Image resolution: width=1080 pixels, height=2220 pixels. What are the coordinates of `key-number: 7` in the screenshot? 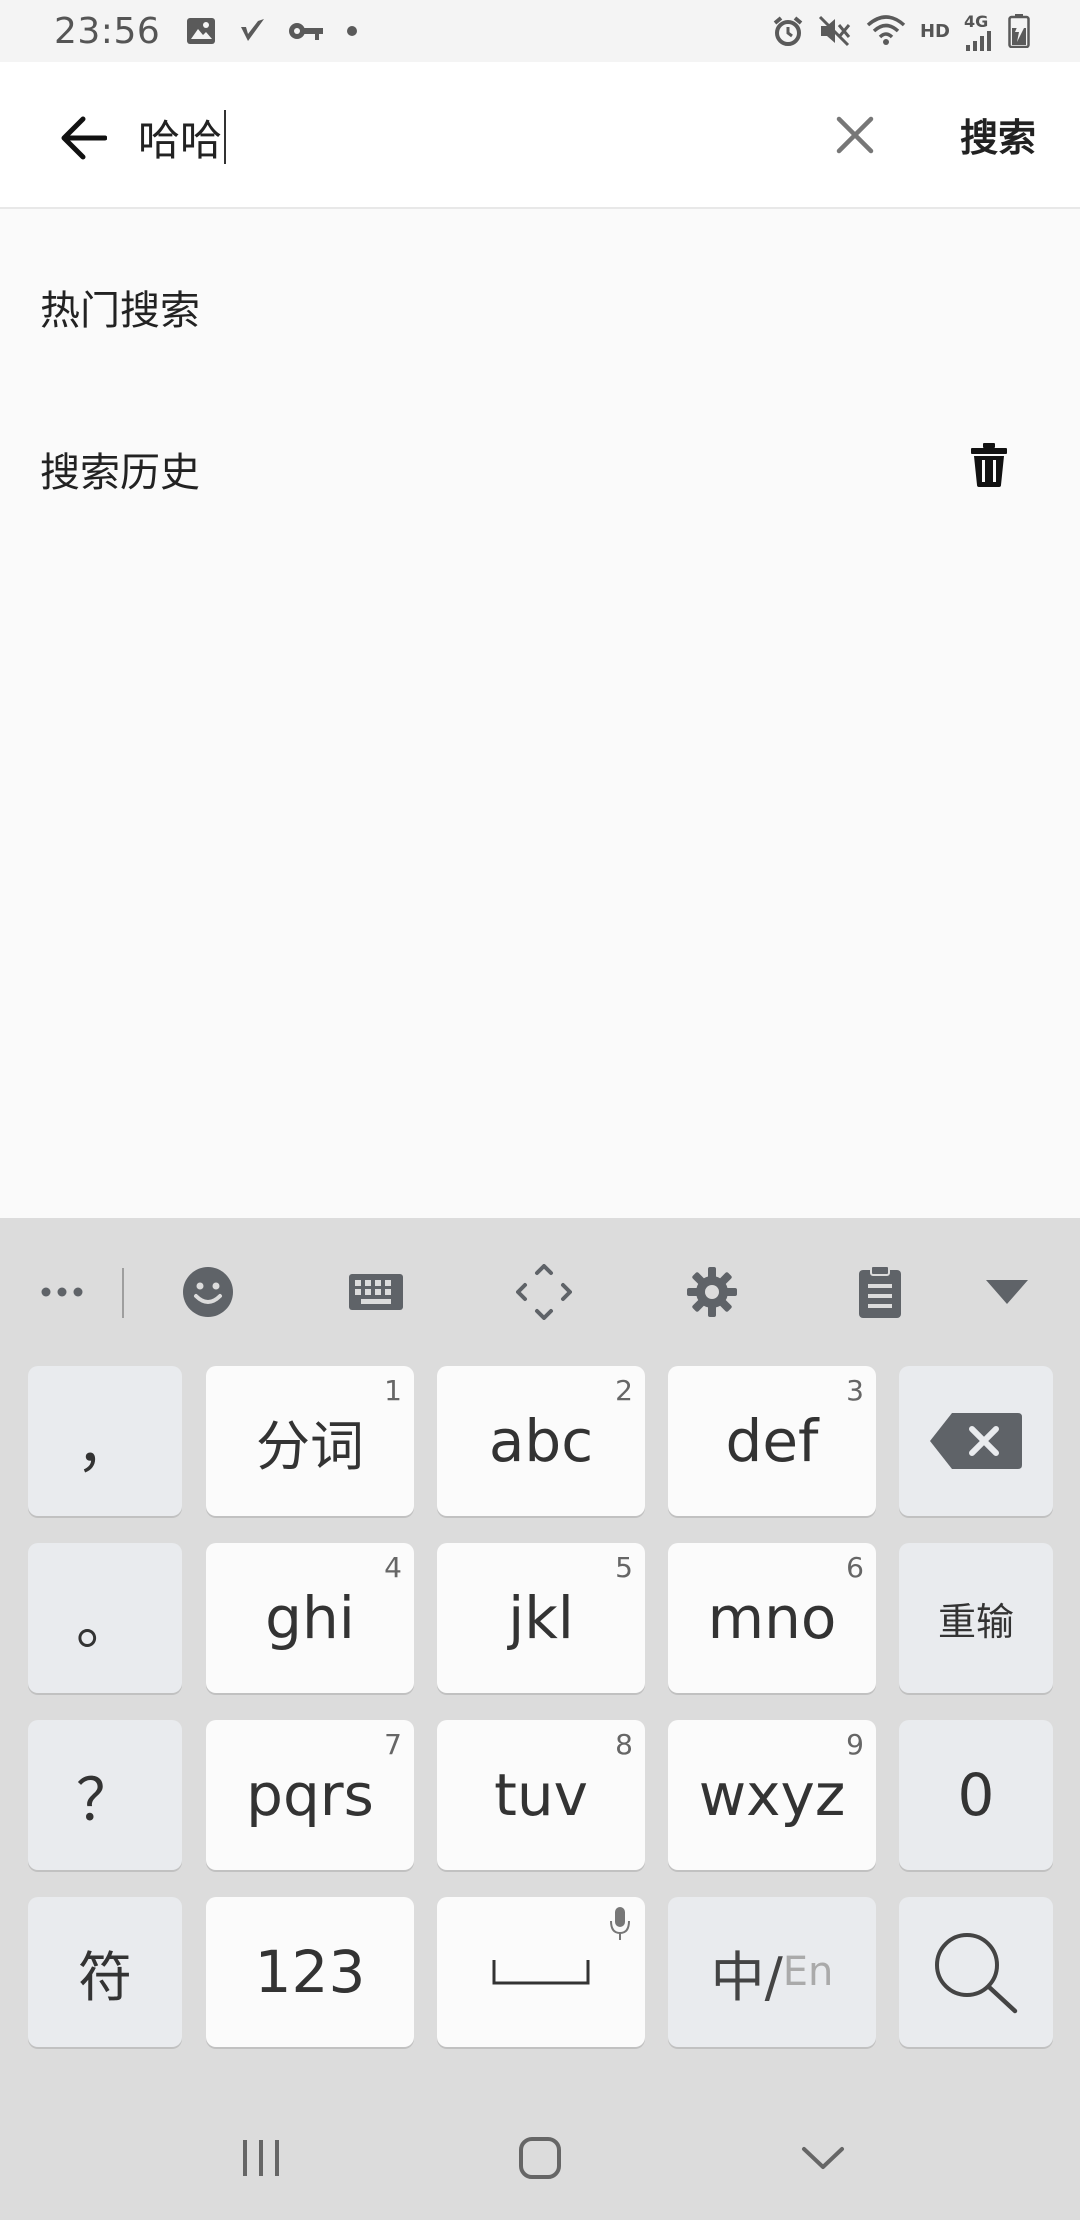 It's located at (393, 1744).